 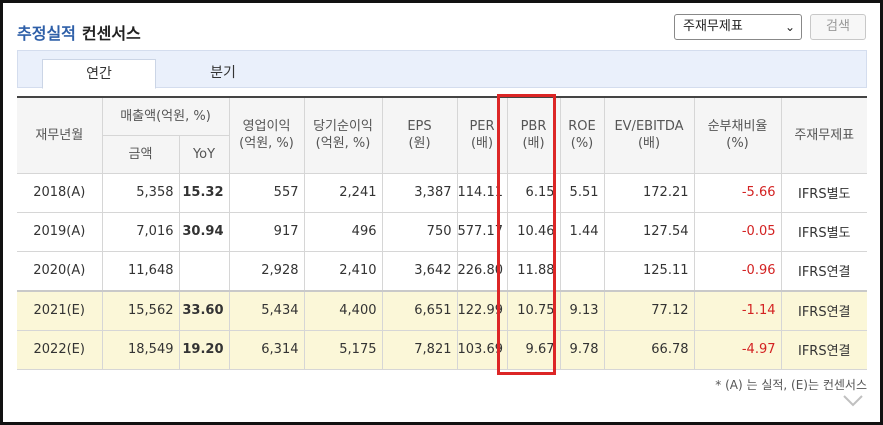 I want to click on header-sales-amount: 금액, so click(x=141, y=154).